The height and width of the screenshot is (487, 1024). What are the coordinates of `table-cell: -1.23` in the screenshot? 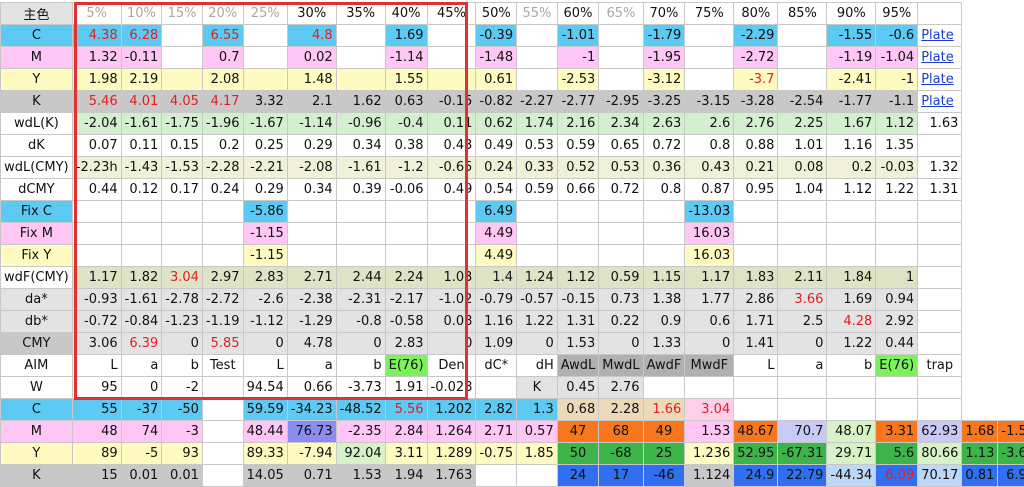 It's located at (182, 322).